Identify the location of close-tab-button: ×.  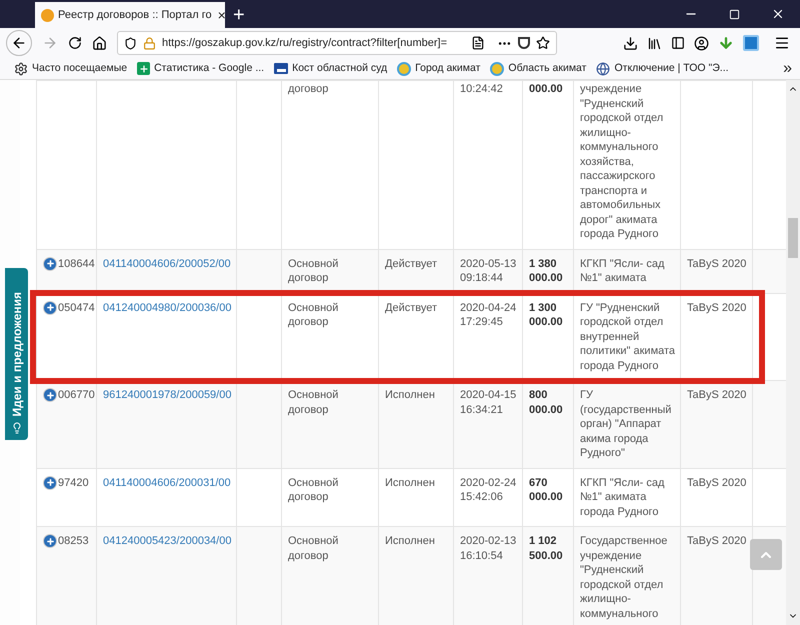
(222, 15).